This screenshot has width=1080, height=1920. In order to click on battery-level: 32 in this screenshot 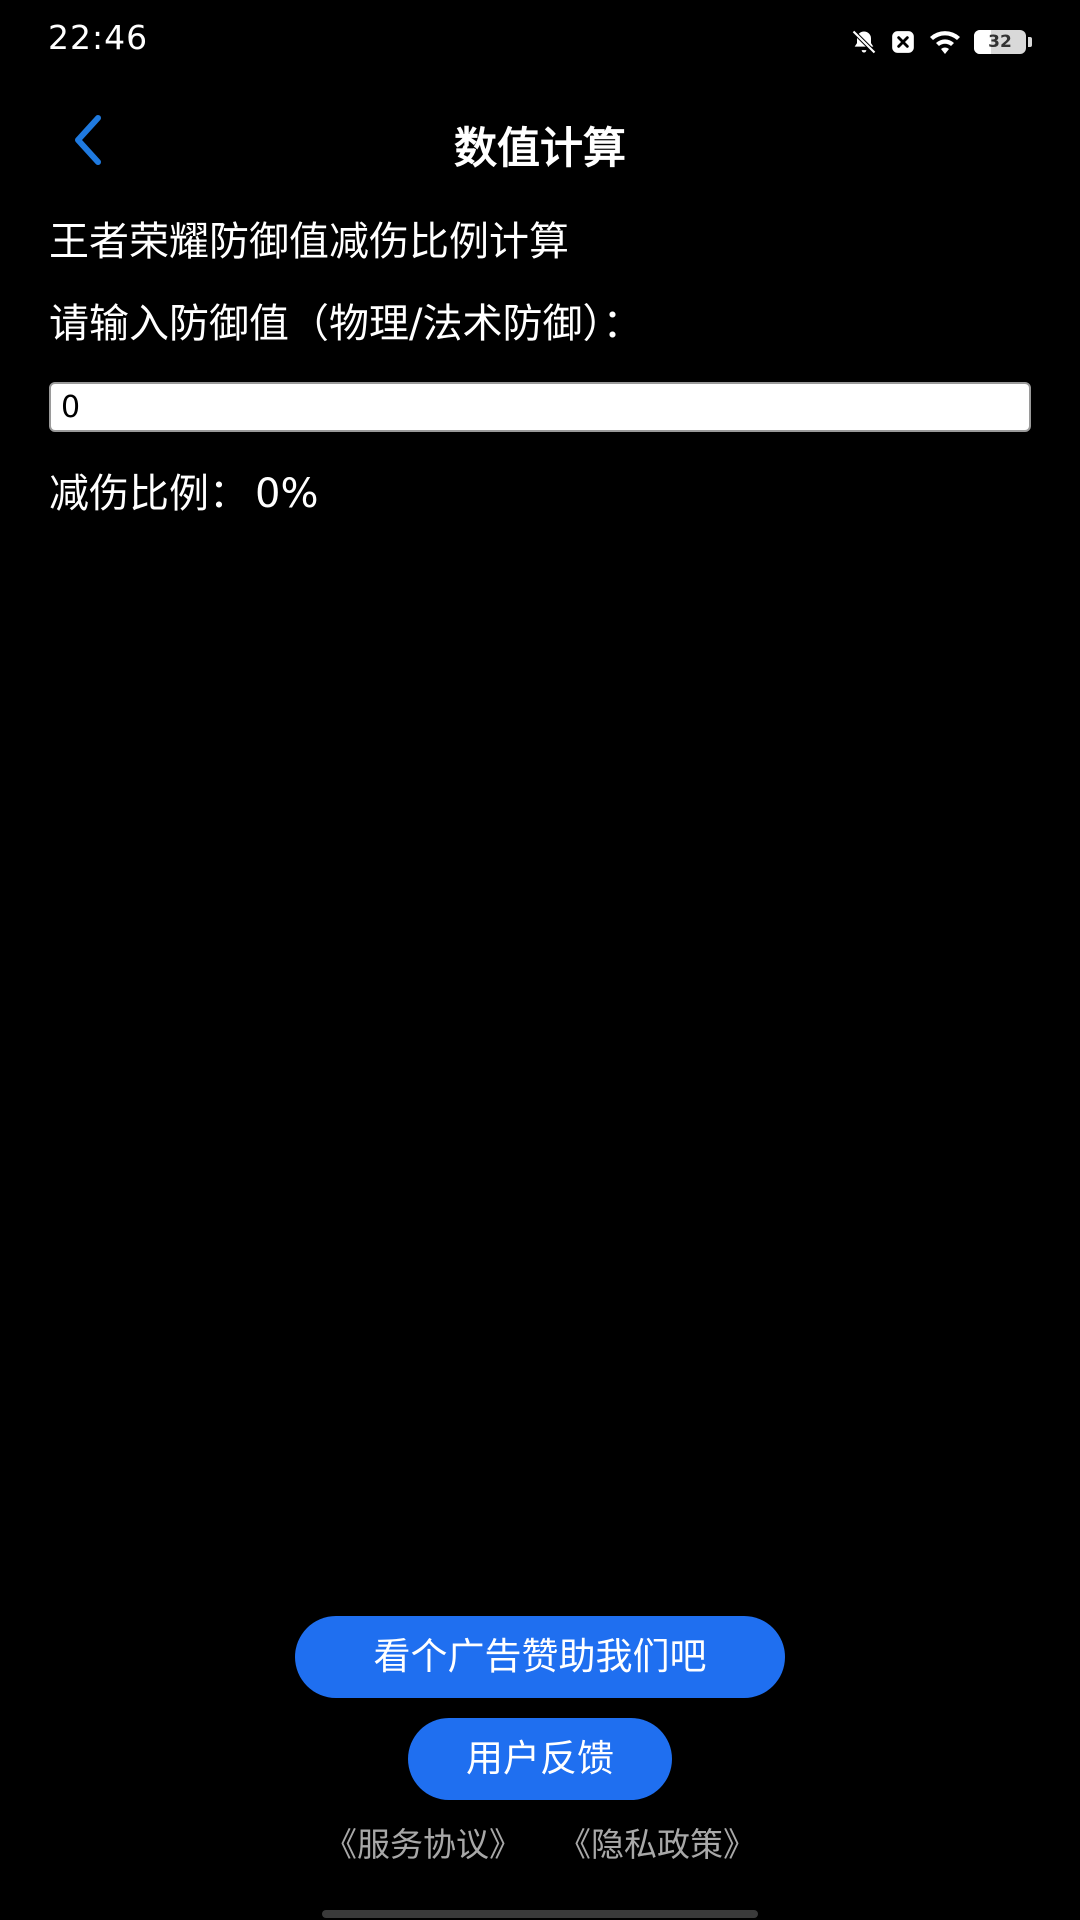, I will do `click(1000, 42)`.